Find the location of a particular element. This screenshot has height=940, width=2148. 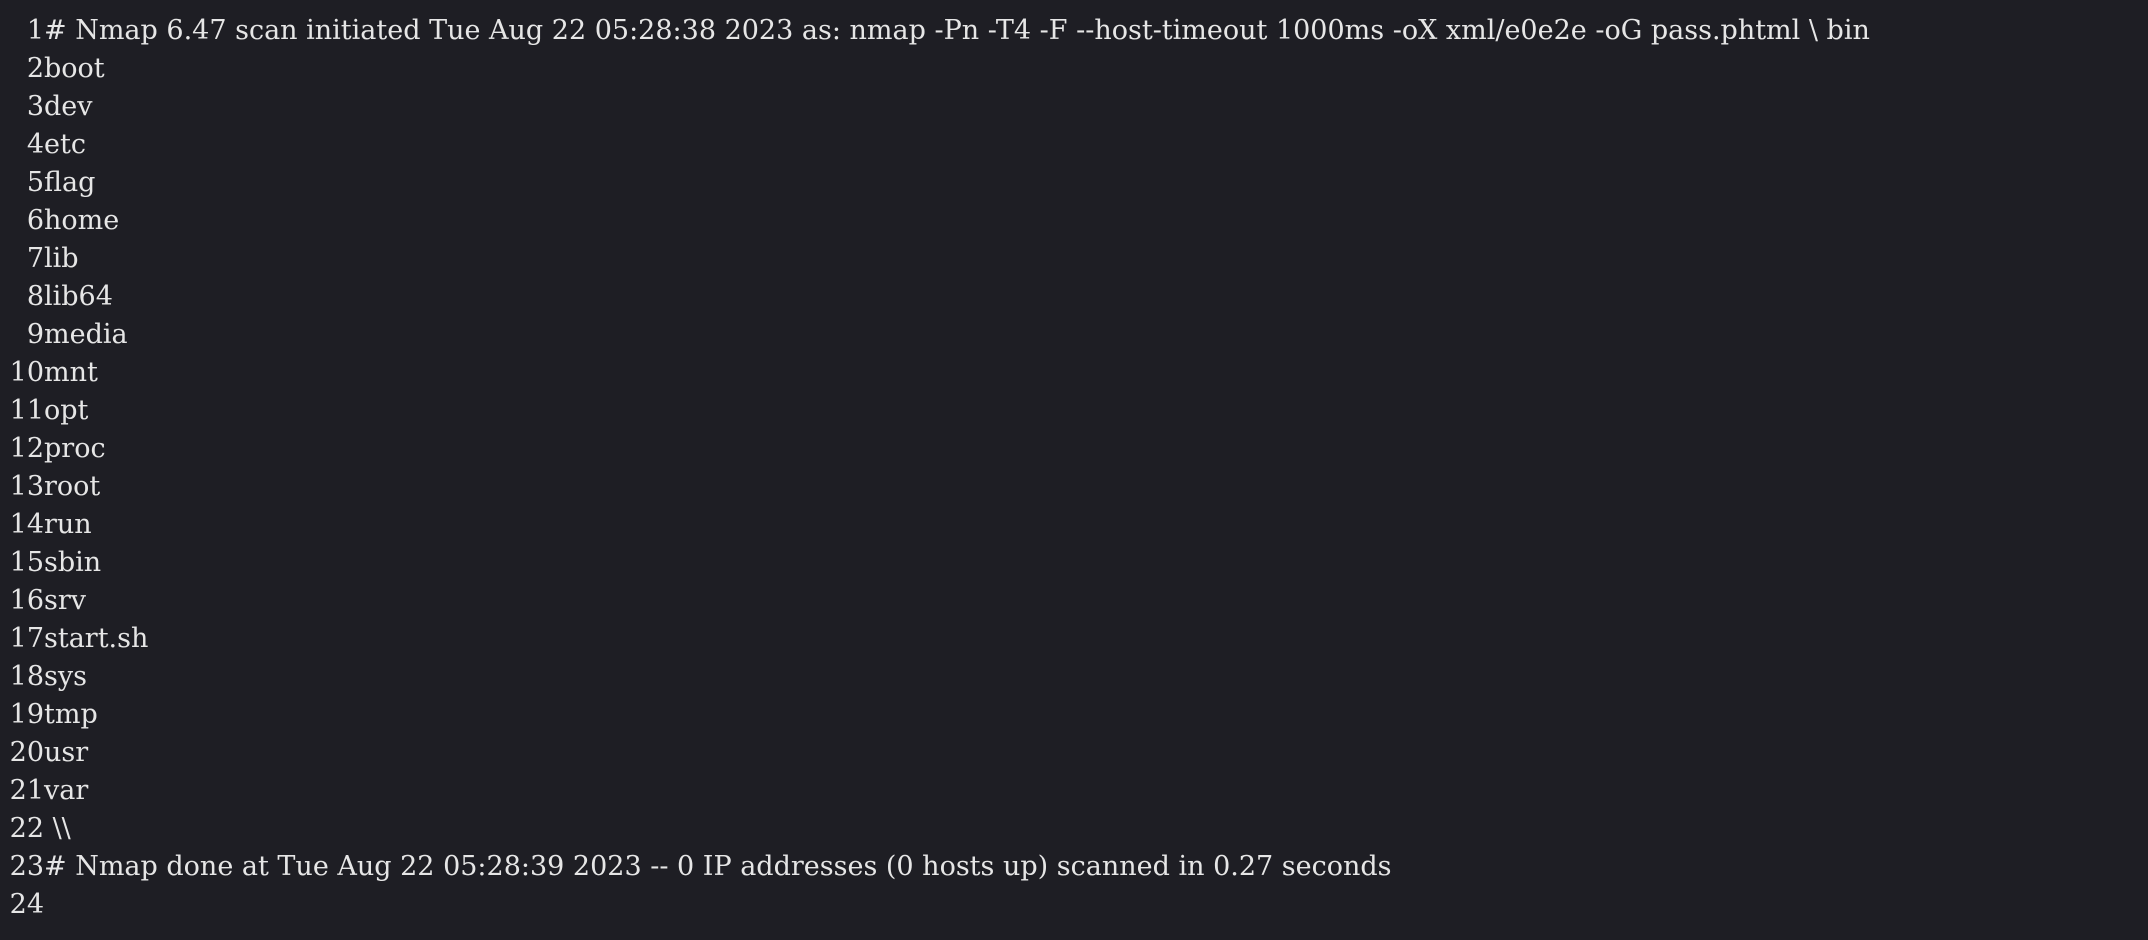

line-number: 15 is located at coordinates (26, 562).